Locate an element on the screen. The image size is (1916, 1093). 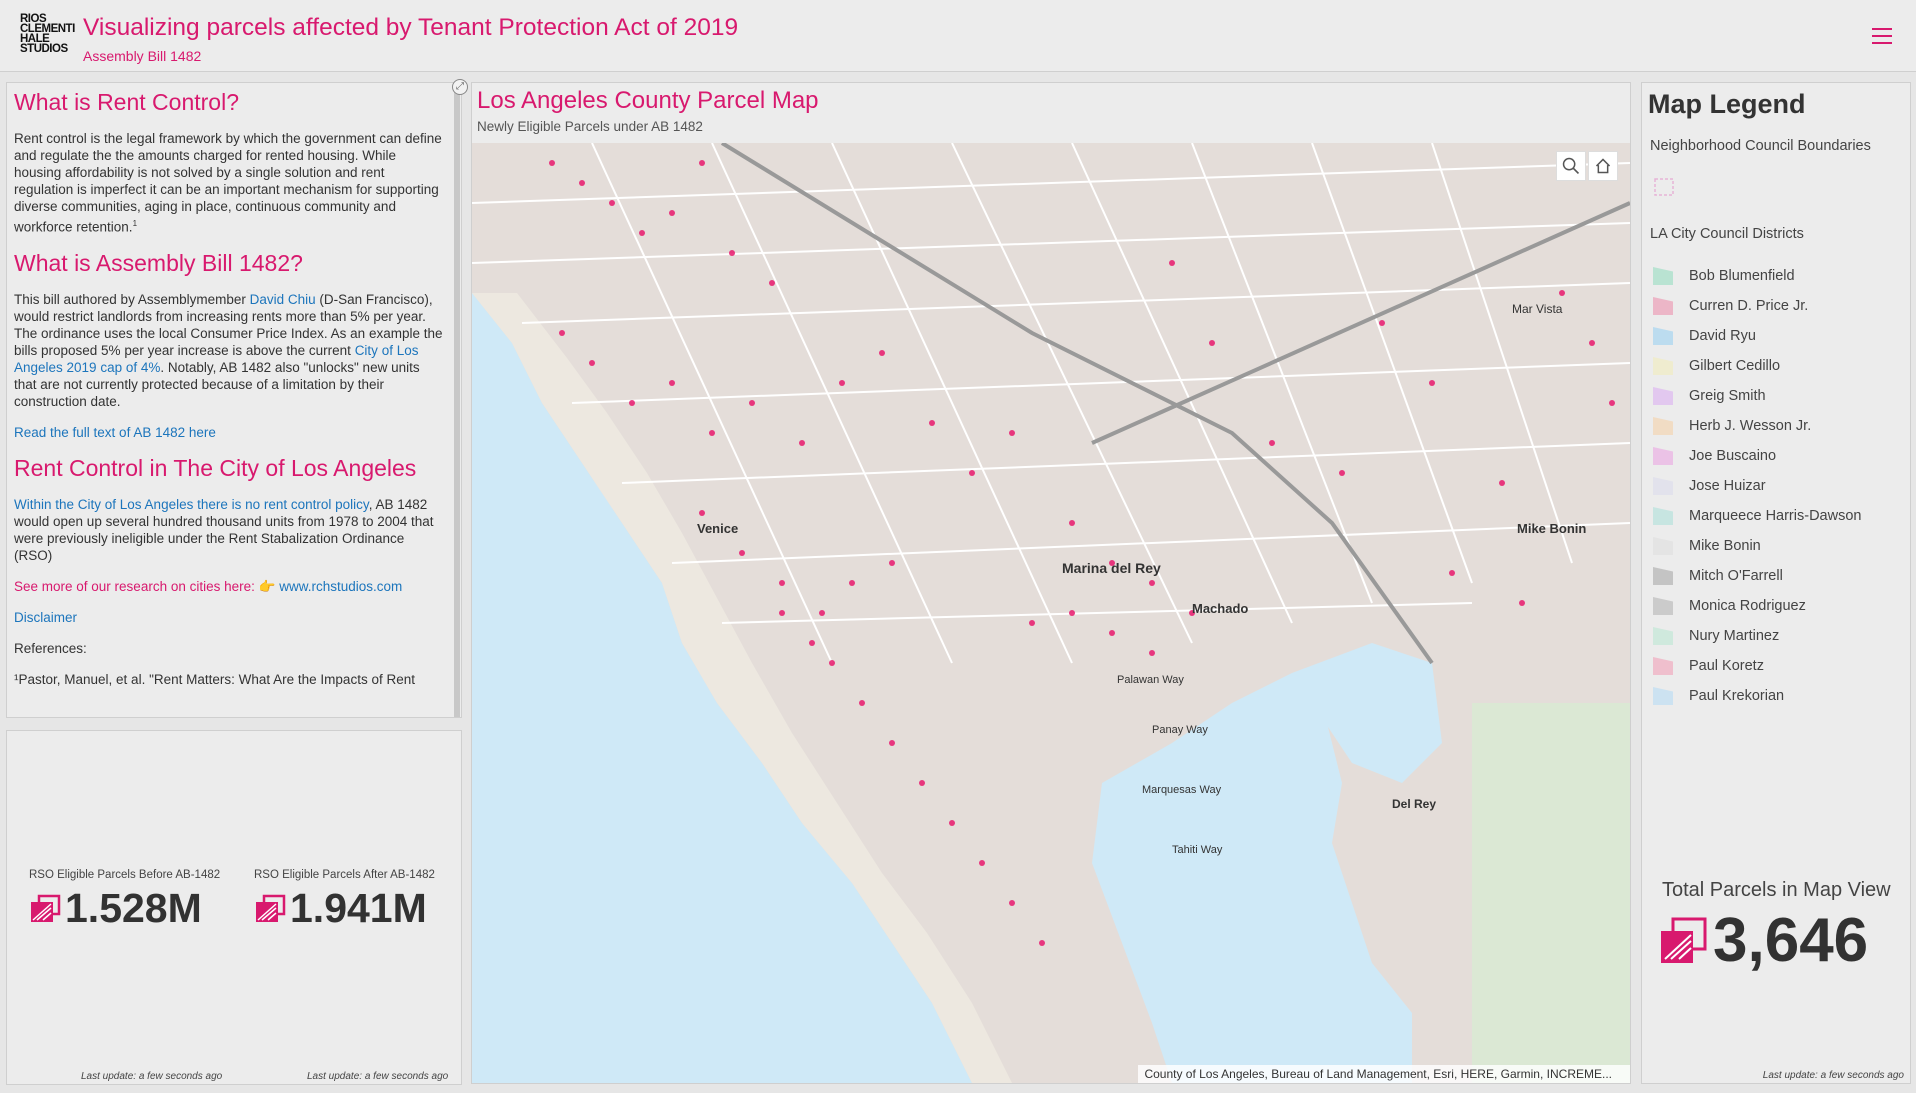
last-update-after: Last update: a few seconds ago is located at coordinates (378, 1076).